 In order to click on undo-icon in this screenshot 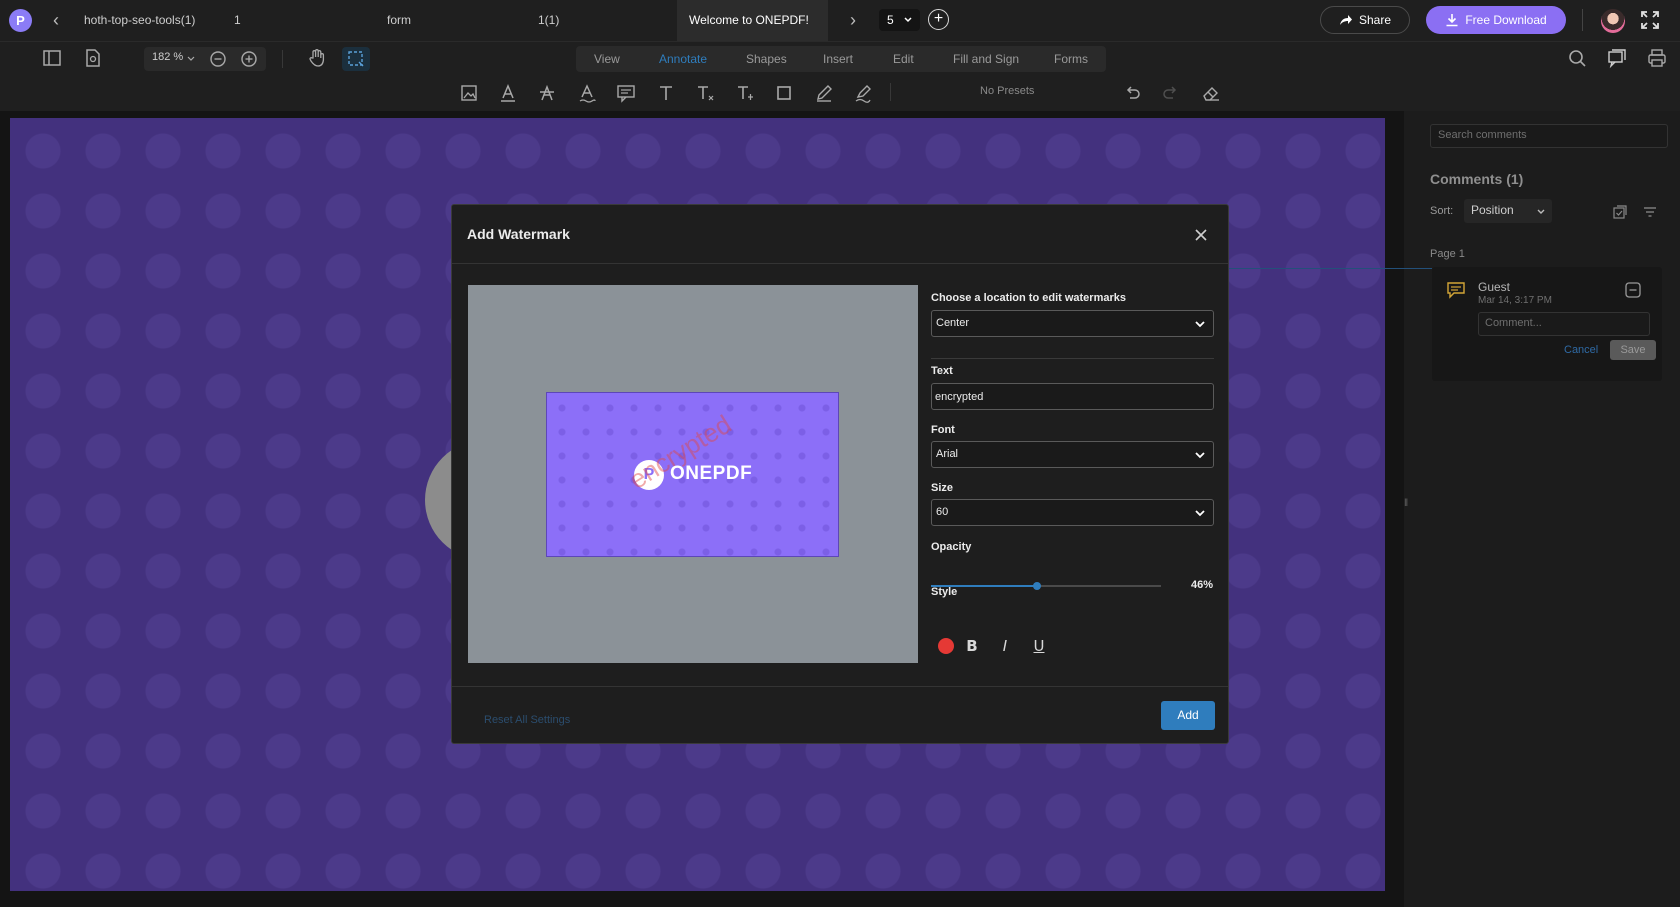, I will do `click(1132, 93)`.